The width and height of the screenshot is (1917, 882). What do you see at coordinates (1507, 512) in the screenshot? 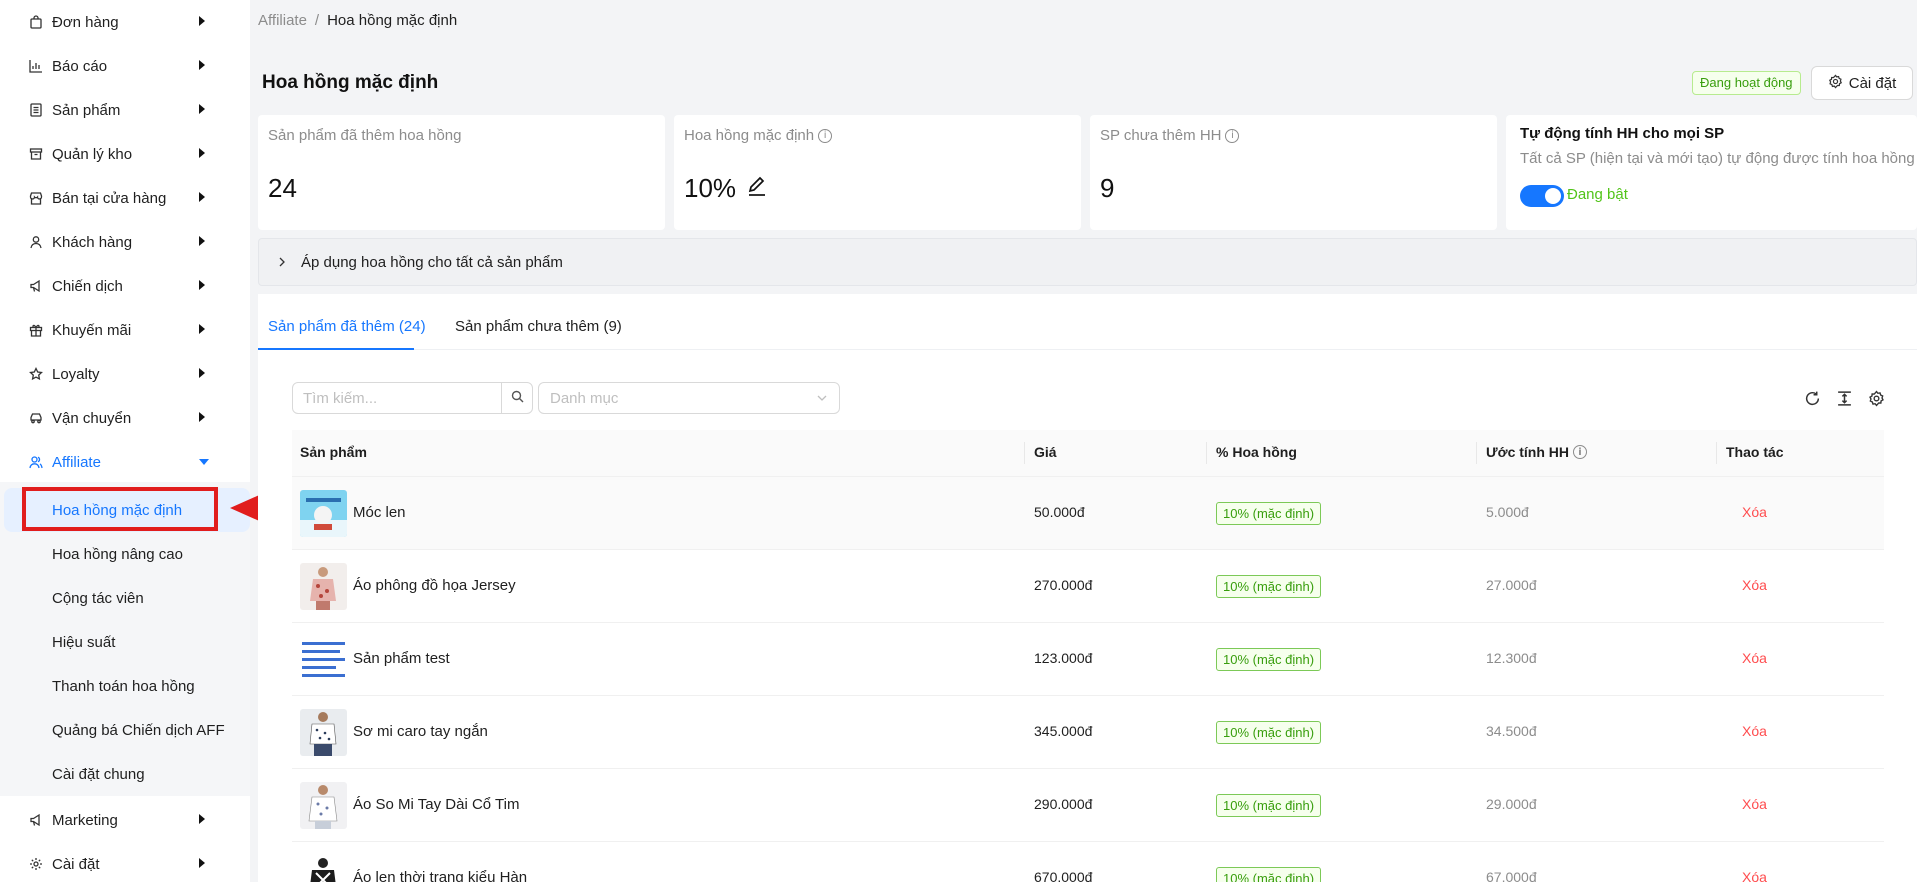
I see `estimated-commission: 5.000đ` at bounding box center [1507, 512].